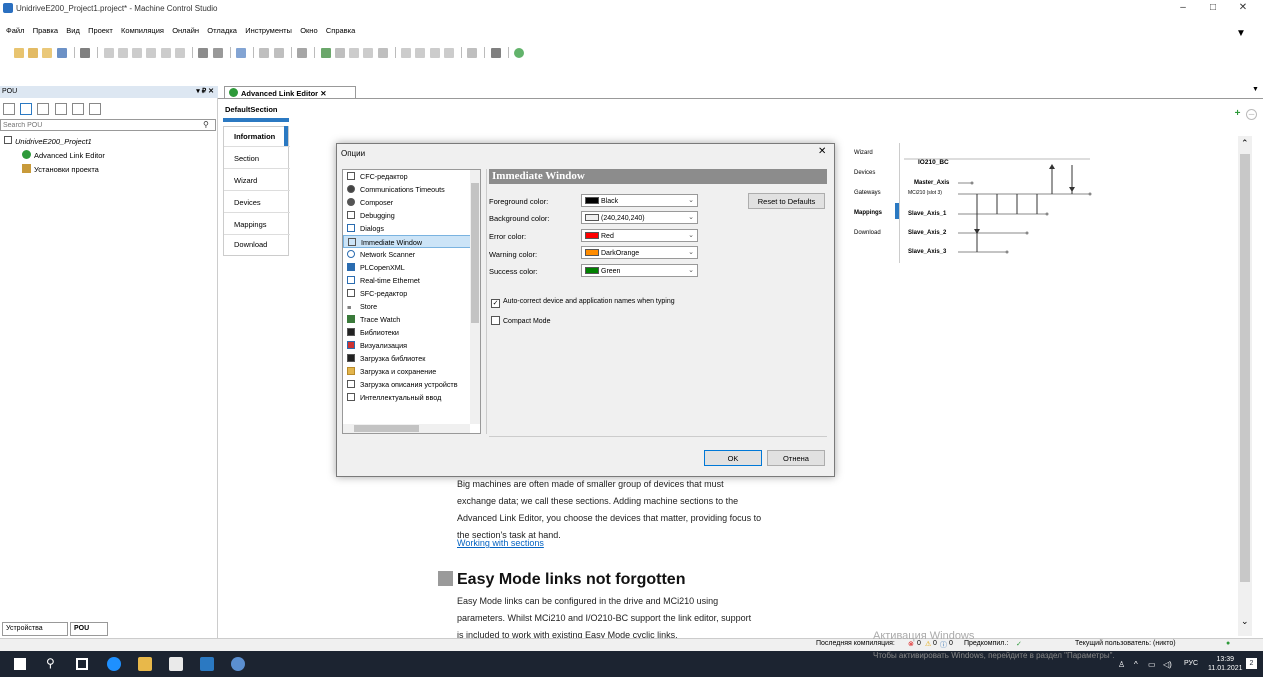  Describe the element at coordinates (48, 141) in the screenshot. I see `tree-root: UnidriveE200_Project1` at that location.